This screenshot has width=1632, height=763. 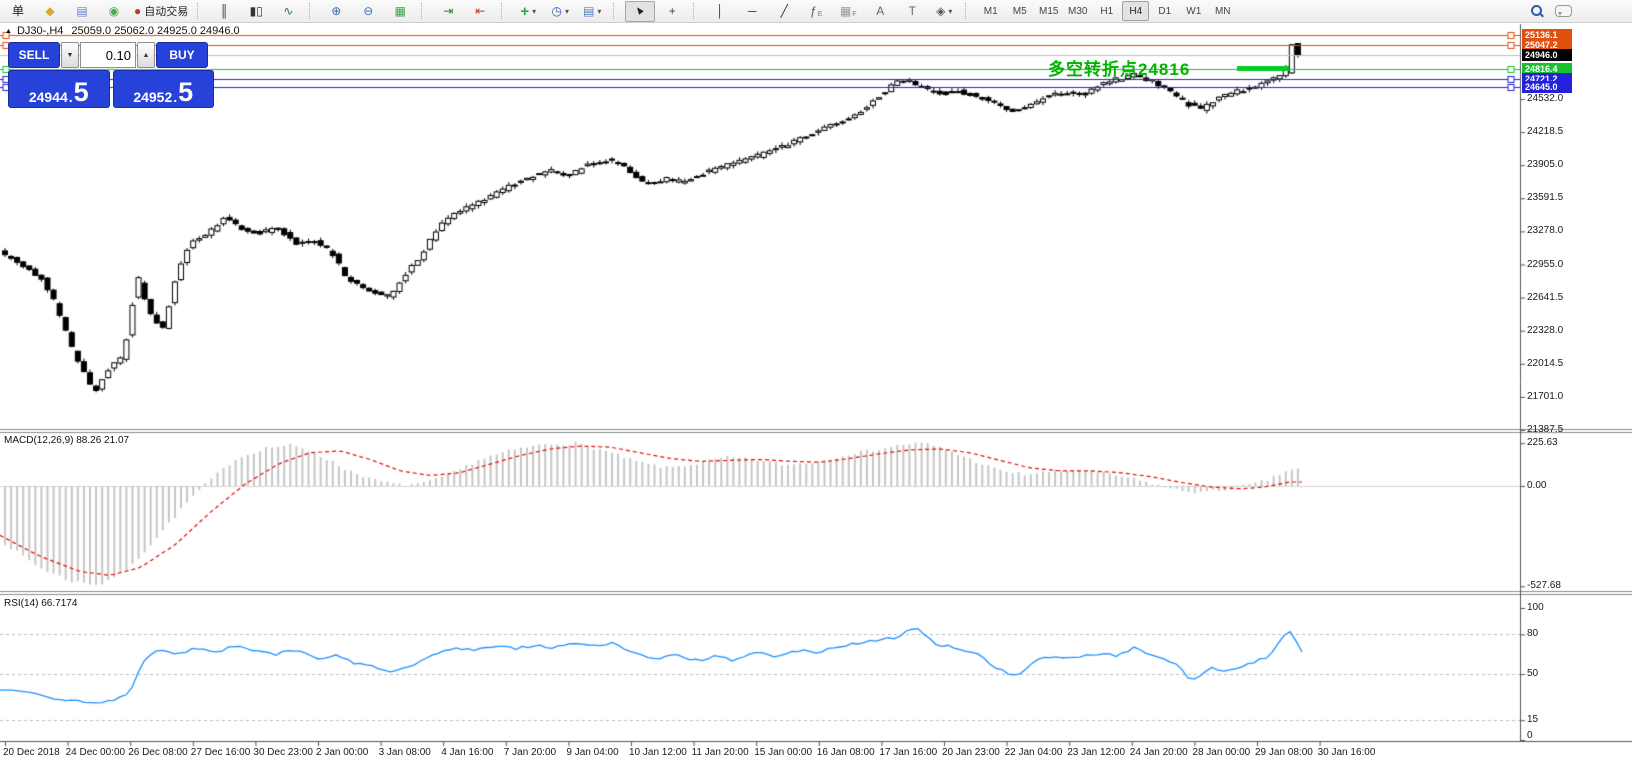 I want to click on periods-button-caret: ▾, so click(x=567, y=11).